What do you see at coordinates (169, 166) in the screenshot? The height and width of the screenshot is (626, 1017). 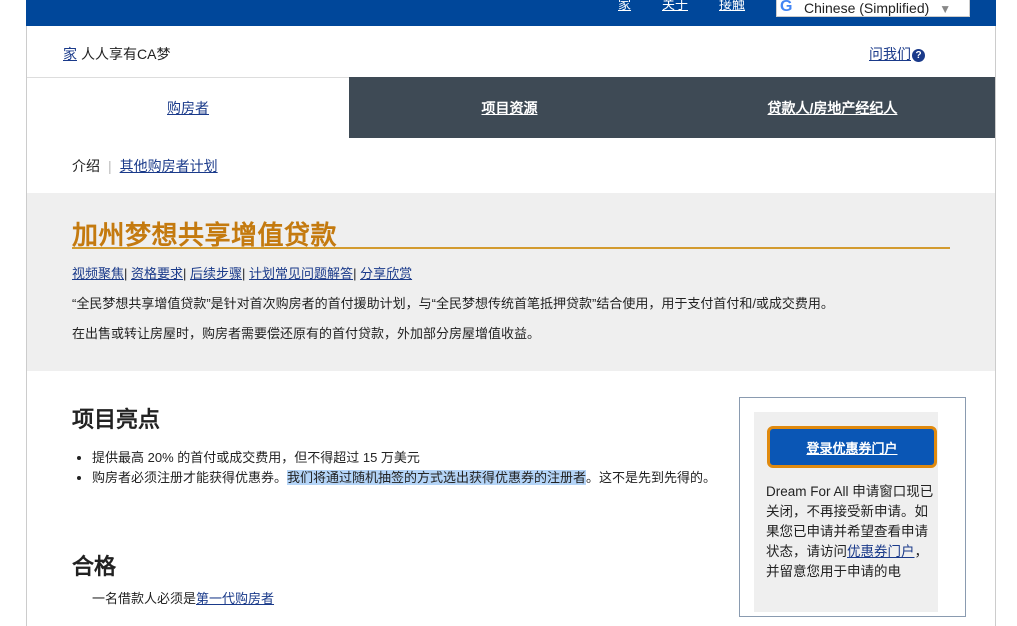 I see `subnav-other-programs-link: 其他购房者计划` at bounding box center [169, 166].